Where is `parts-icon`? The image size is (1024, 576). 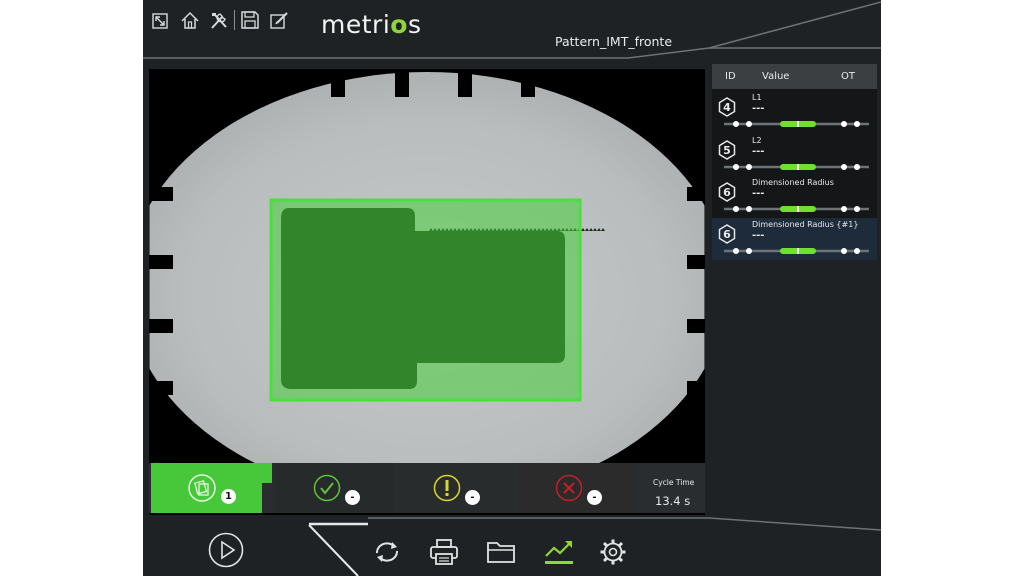
parts-icon is located at coordinates (202, 488).